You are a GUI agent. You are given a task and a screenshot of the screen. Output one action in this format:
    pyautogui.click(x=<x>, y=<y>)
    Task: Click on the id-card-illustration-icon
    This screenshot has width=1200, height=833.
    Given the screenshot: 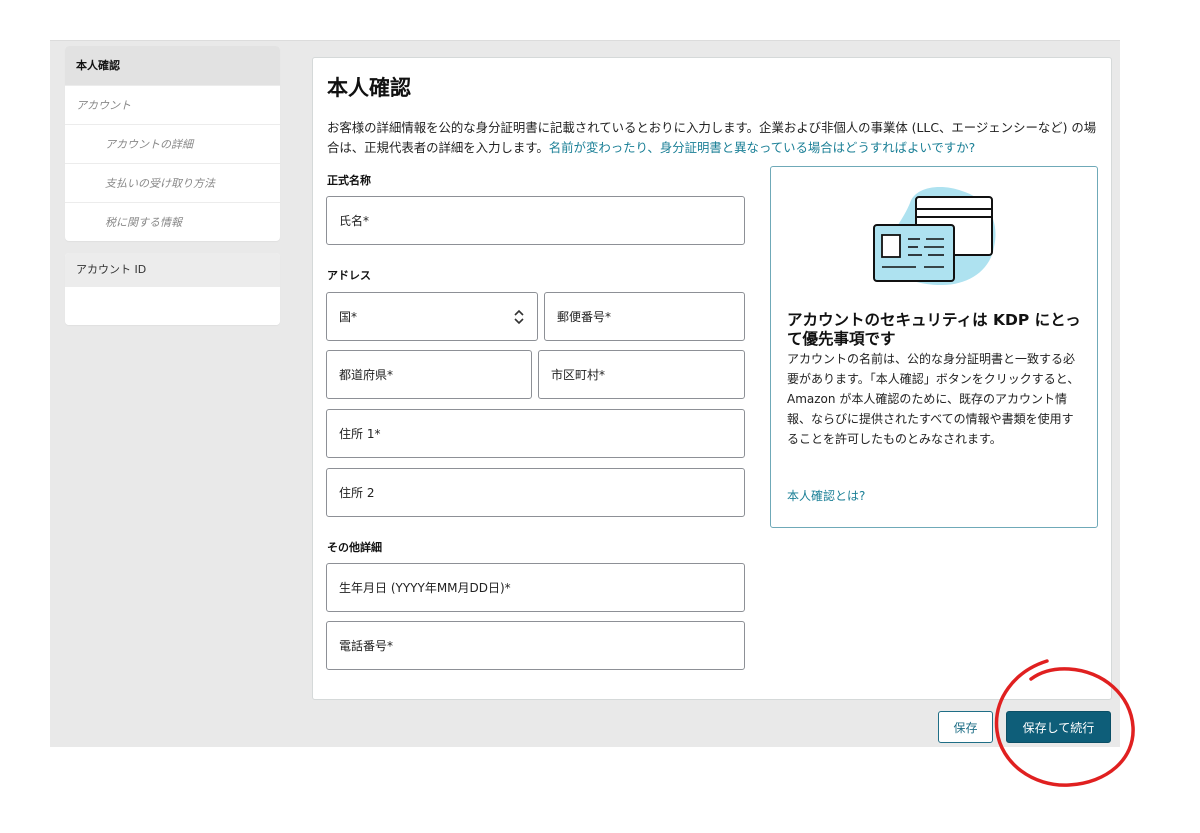 What is the action you would take?
    pyautogui.click(x=934, y=236)
    